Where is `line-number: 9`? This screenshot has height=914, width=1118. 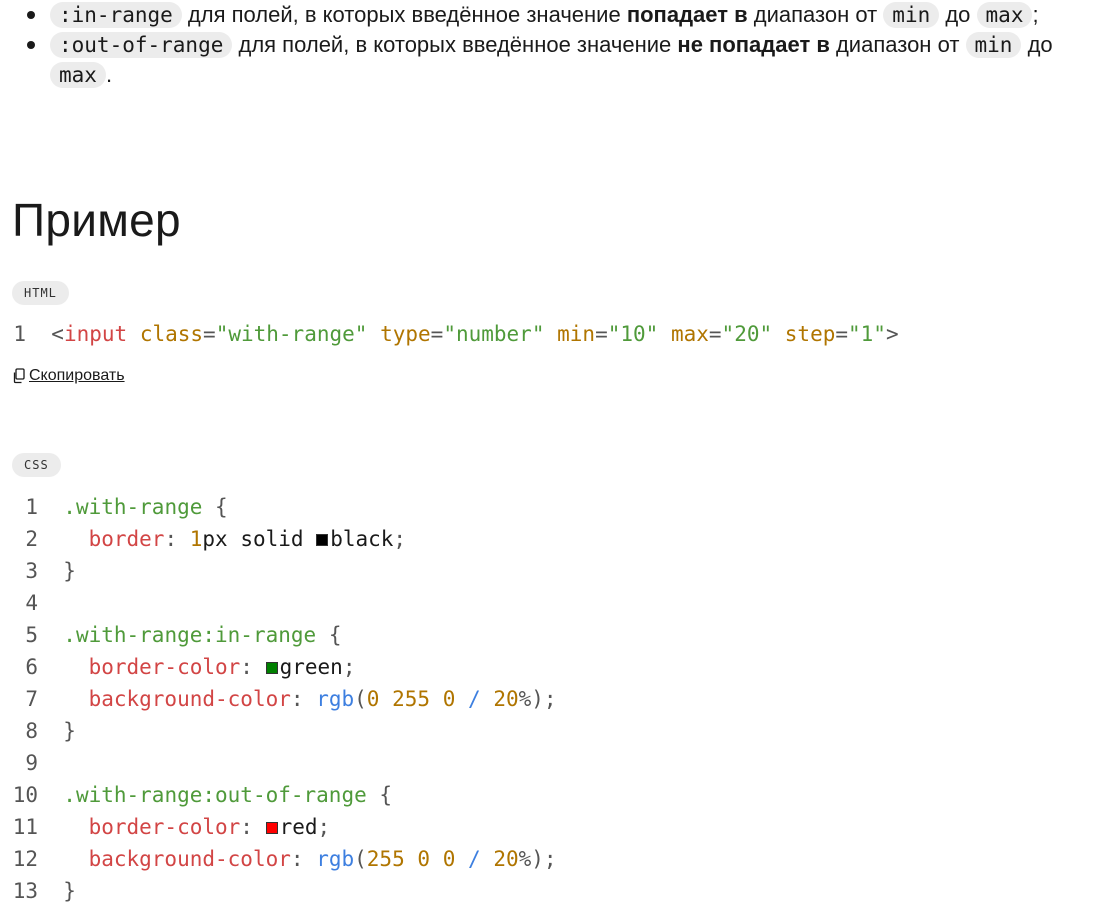
line-number: 9 is located at coordinates (31, 763).